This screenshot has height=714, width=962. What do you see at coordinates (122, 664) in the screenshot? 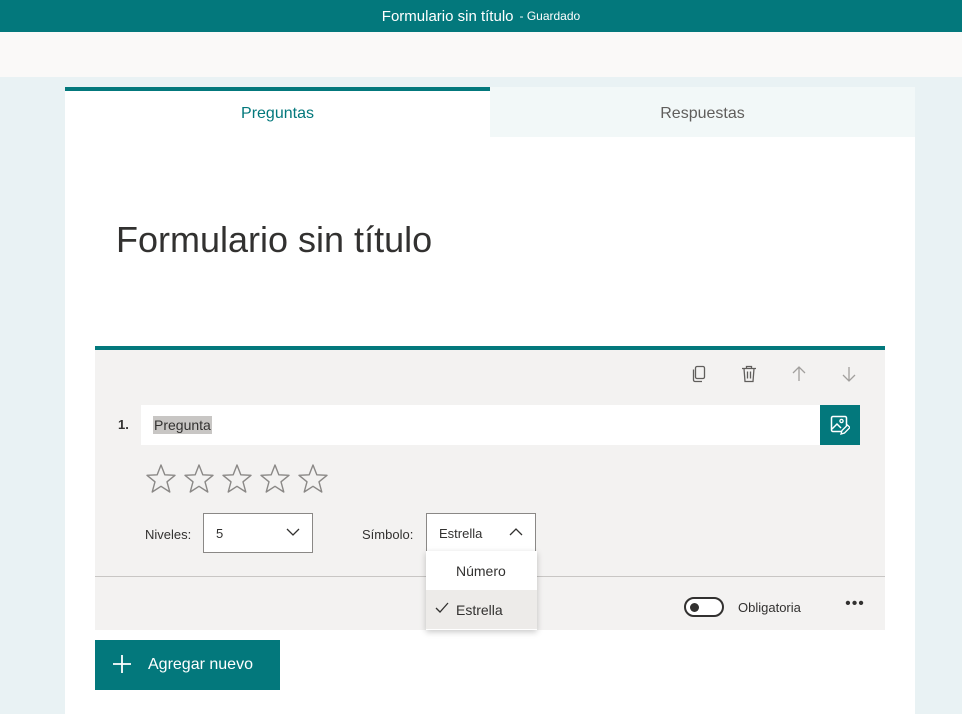
I see `plus-icon` at bounding box center [122, 664].